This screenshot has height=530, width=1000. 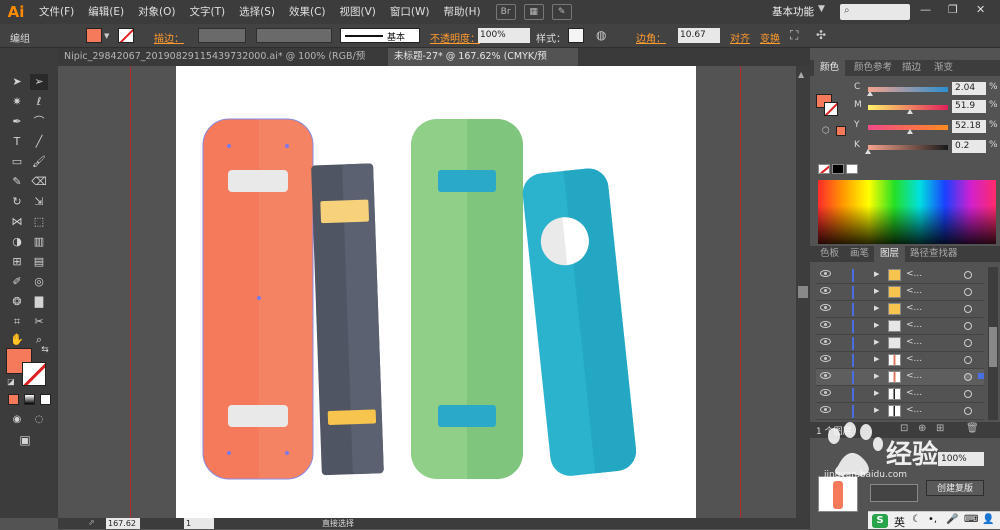 I want to click on k-value: 0.2, so click(x=969, y=146).